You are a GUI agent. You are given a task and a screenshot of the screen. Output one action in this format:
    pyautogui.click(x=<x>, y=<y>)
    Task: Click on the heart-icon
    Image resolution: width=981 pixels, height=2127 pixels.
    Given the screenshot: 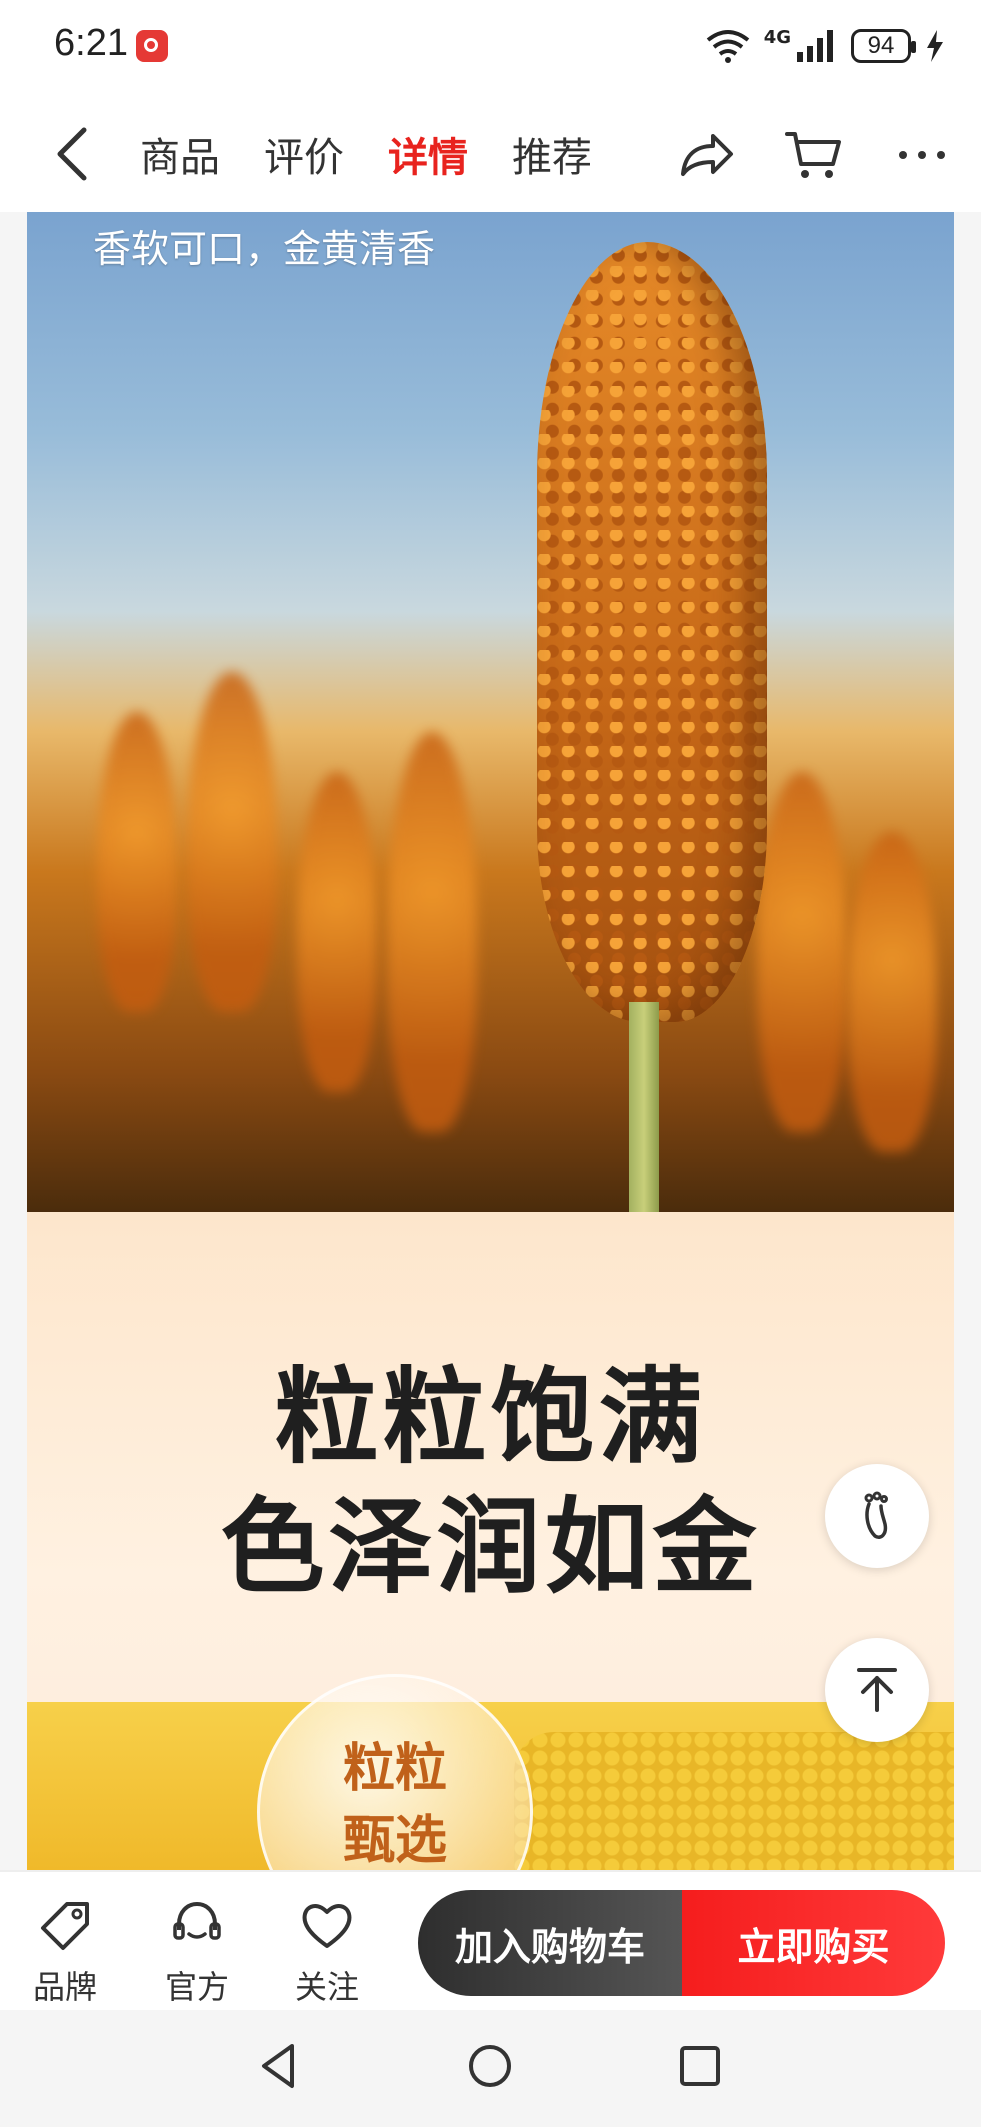 What is the action you would take?
    pyautogui.click(x=327, y=1926)
    